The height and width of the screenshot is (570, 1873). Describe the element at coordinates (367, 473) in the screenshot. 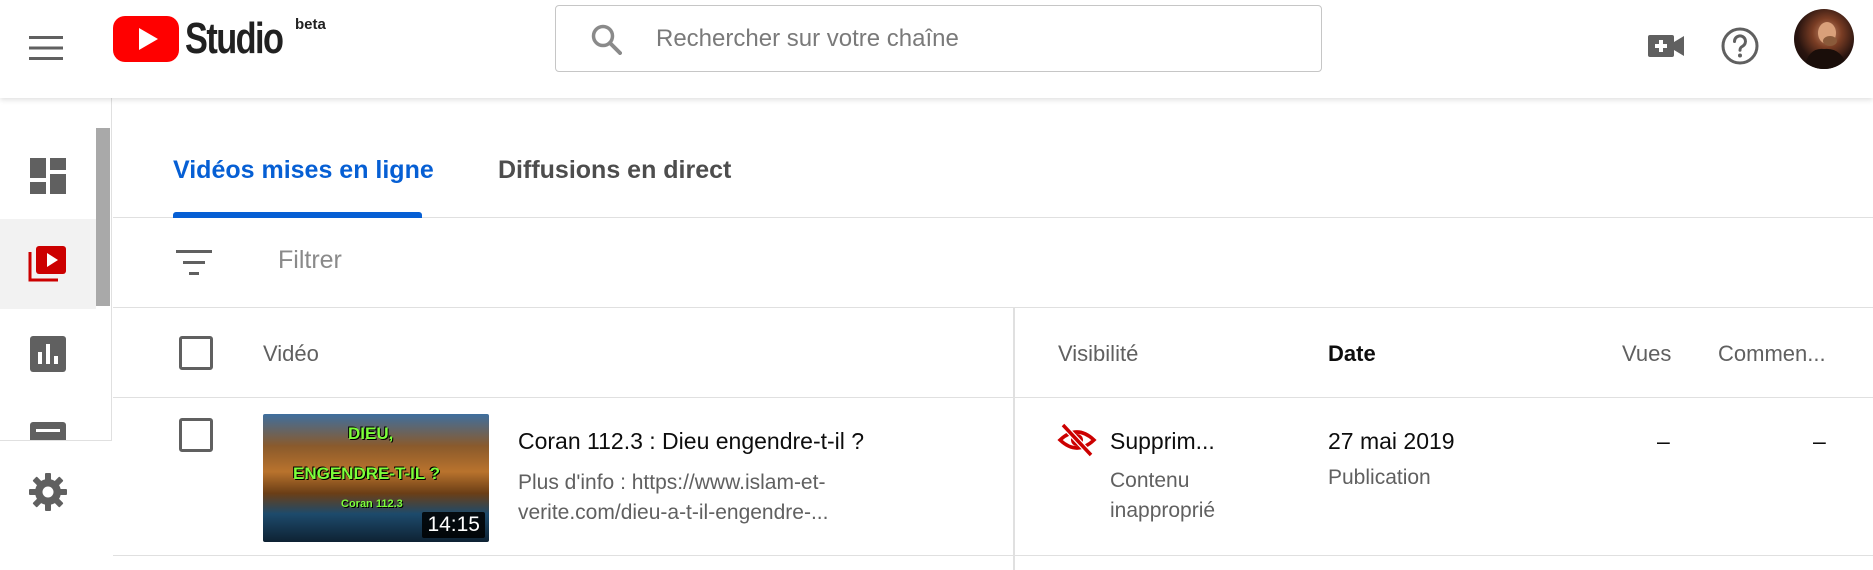

I see `thumbnail-text: ENGENDRE-T-IL ?` at that location.